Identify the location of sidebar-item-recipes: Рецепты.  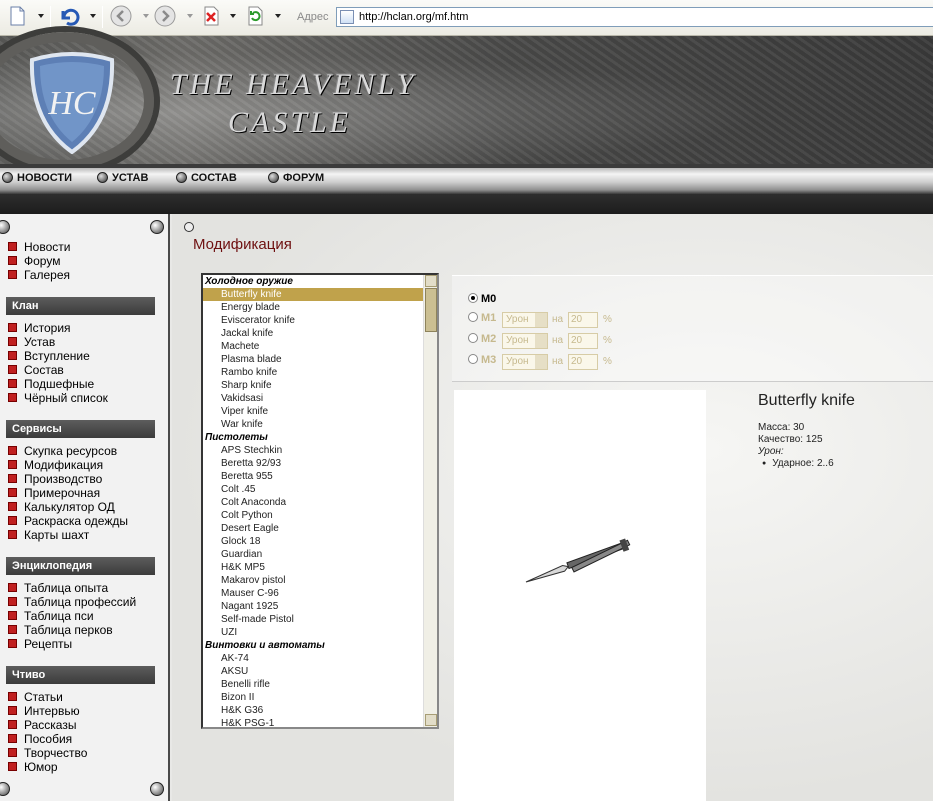
(40, 644).